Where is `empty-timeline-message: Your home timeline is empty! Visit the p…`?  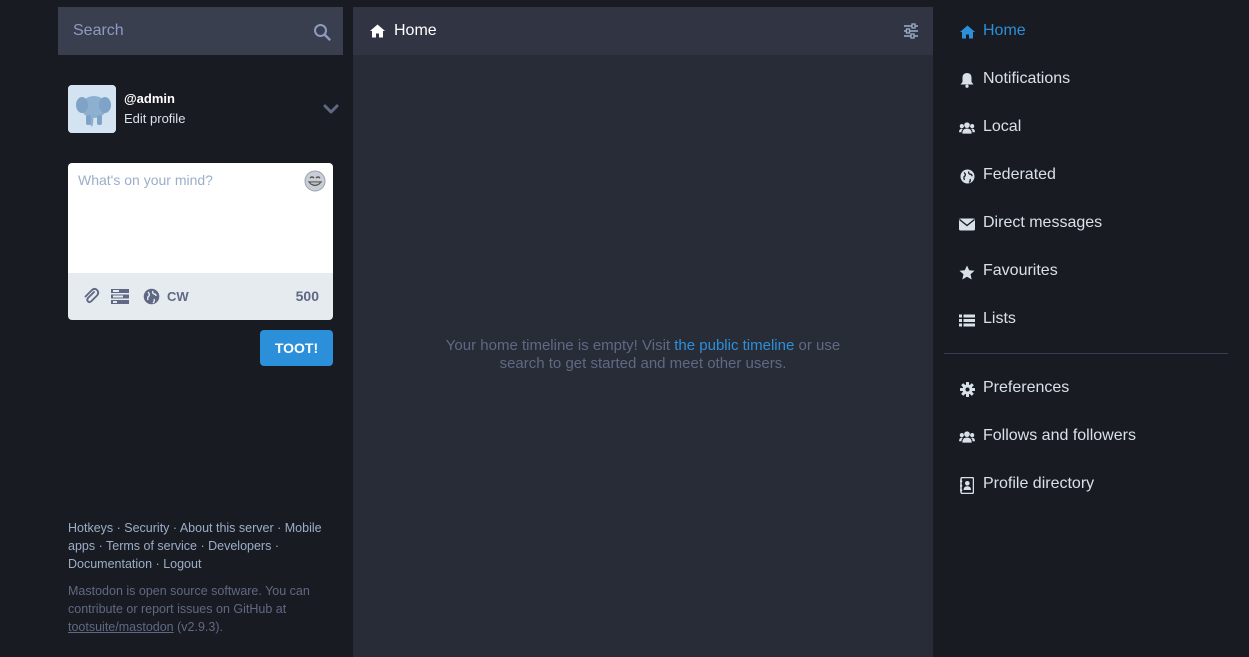
empty-timeline-message: Your home timeline is empty! Visit the p… is located at coordinates (643, 355).